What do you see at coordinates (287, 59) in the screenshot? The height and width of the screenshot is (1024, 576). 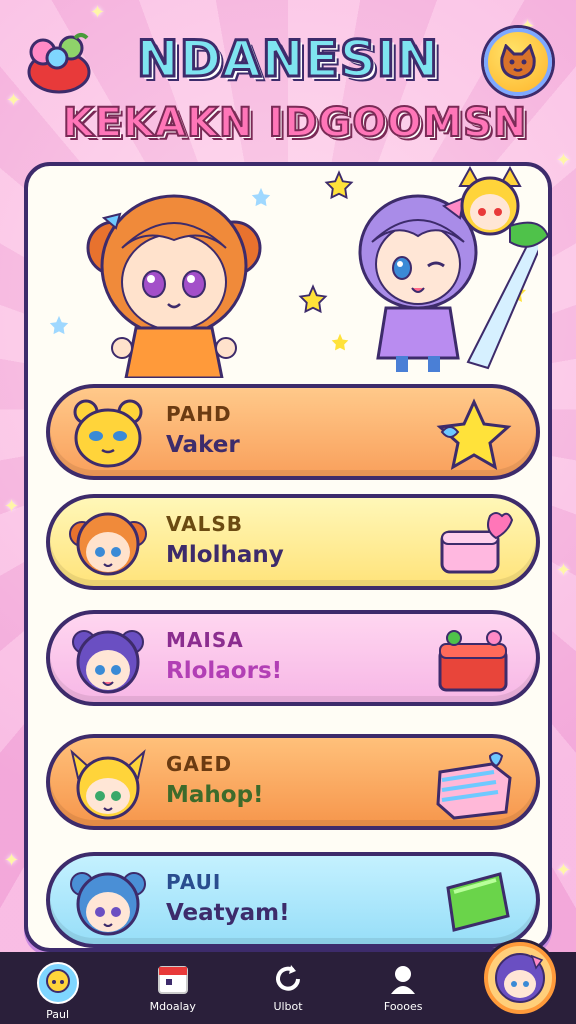 I see `game-title: NDANESIN` at bounding box center [287, 59].